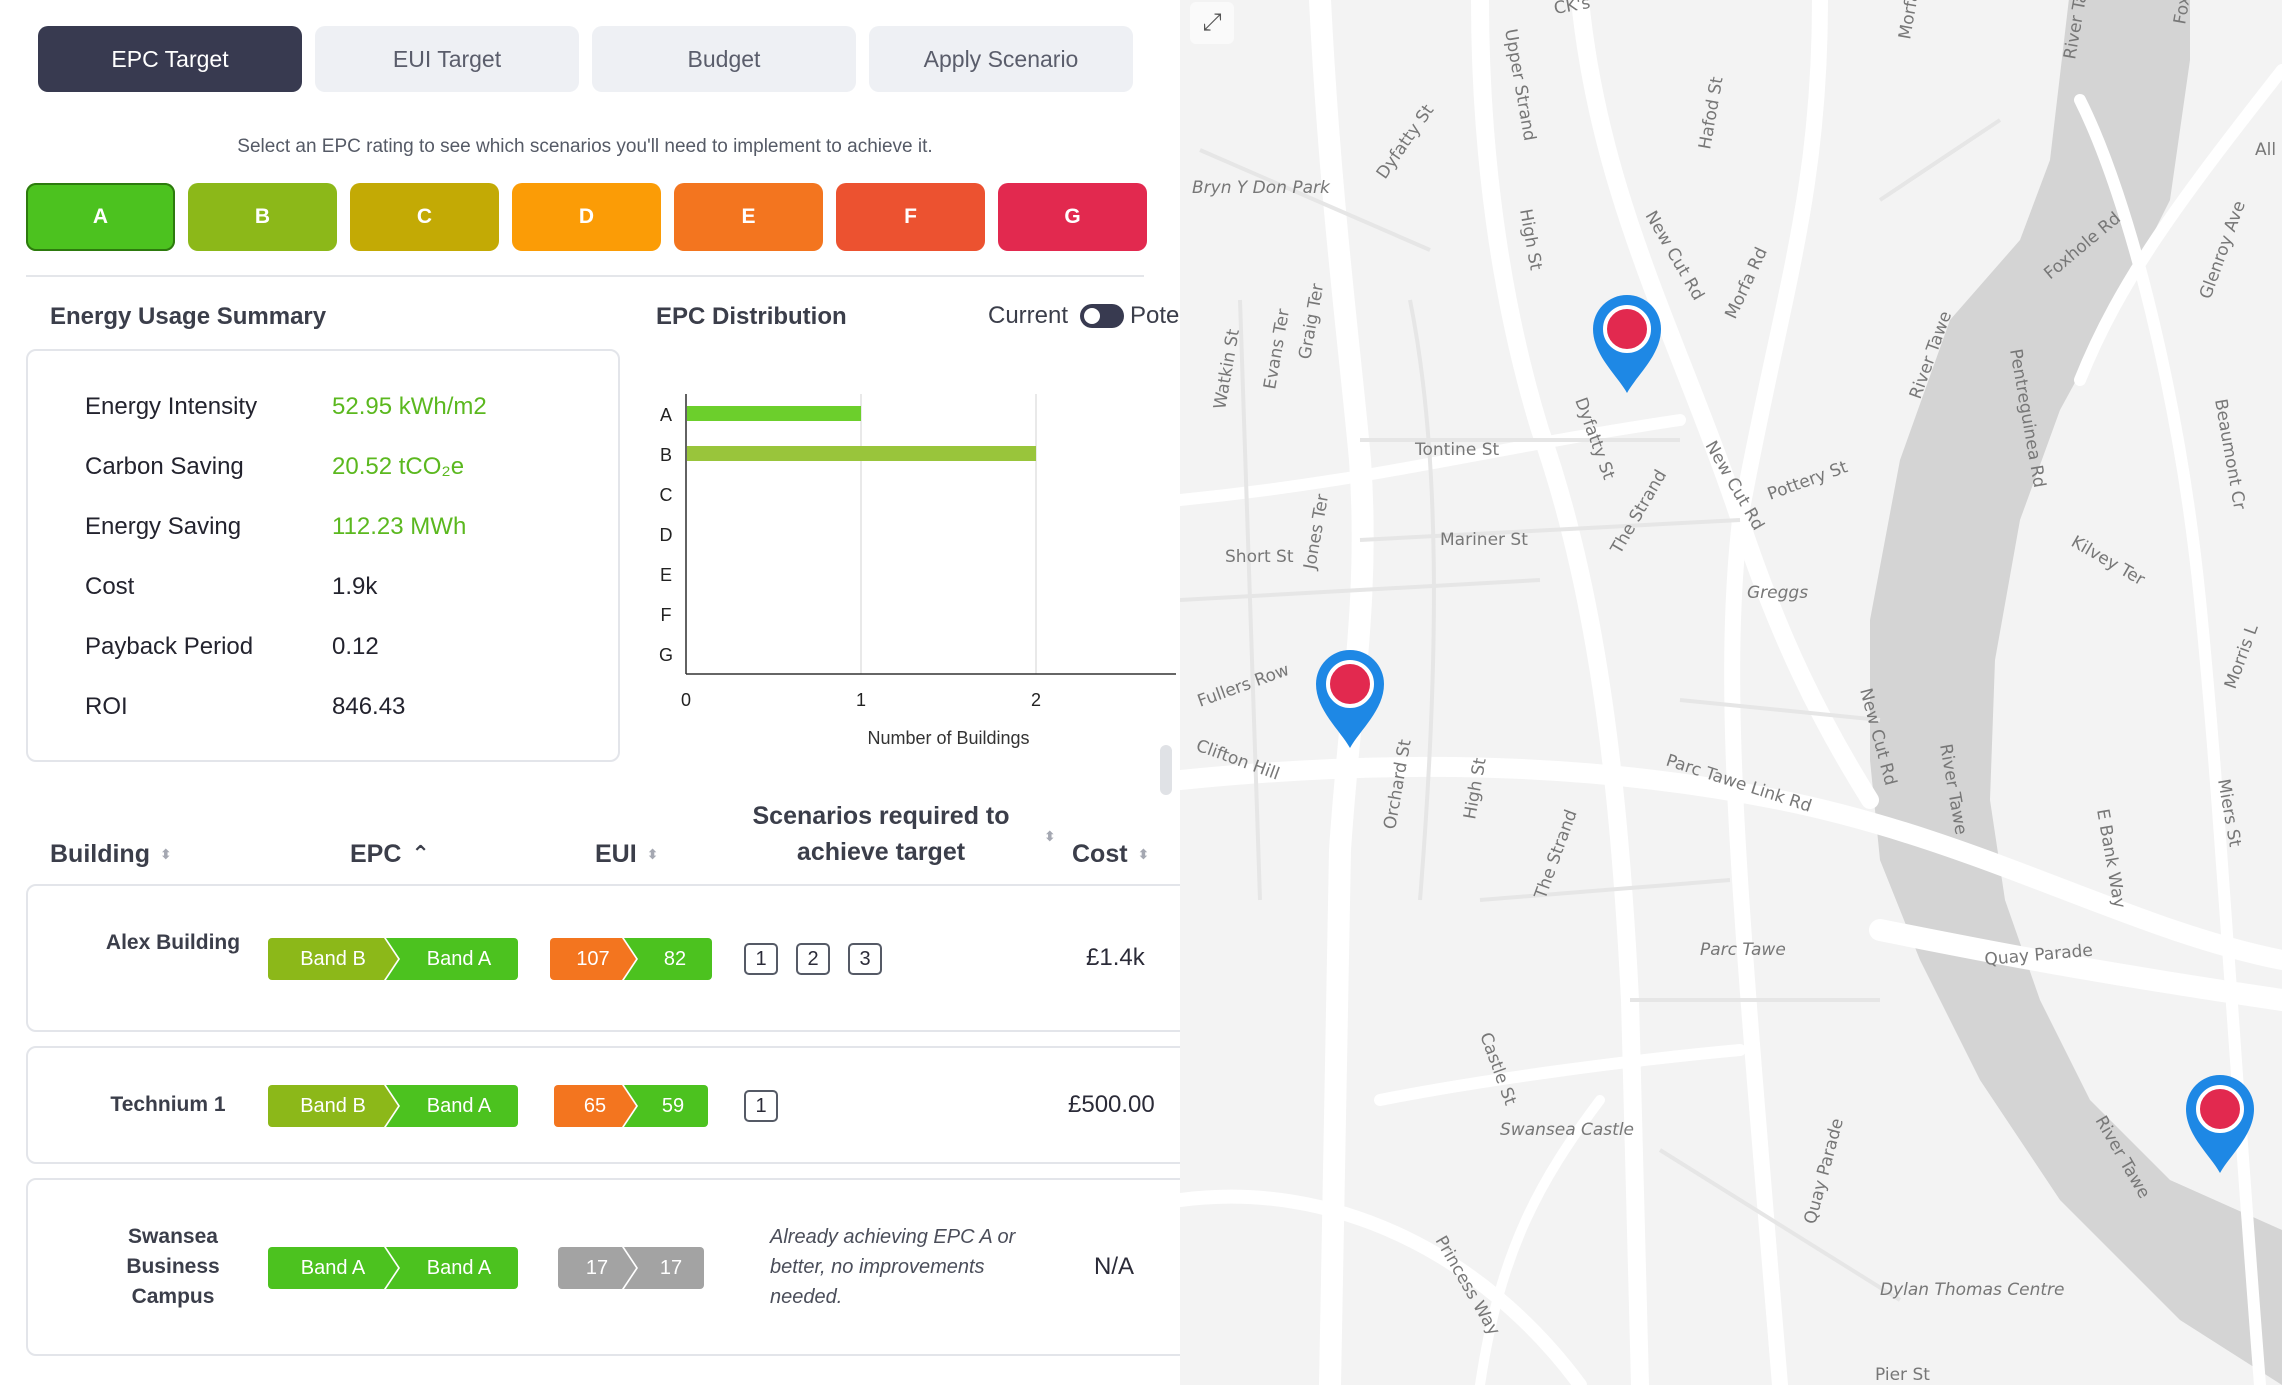  I want to click on sort-ascending-icon: ⌃, so click(420, 853).